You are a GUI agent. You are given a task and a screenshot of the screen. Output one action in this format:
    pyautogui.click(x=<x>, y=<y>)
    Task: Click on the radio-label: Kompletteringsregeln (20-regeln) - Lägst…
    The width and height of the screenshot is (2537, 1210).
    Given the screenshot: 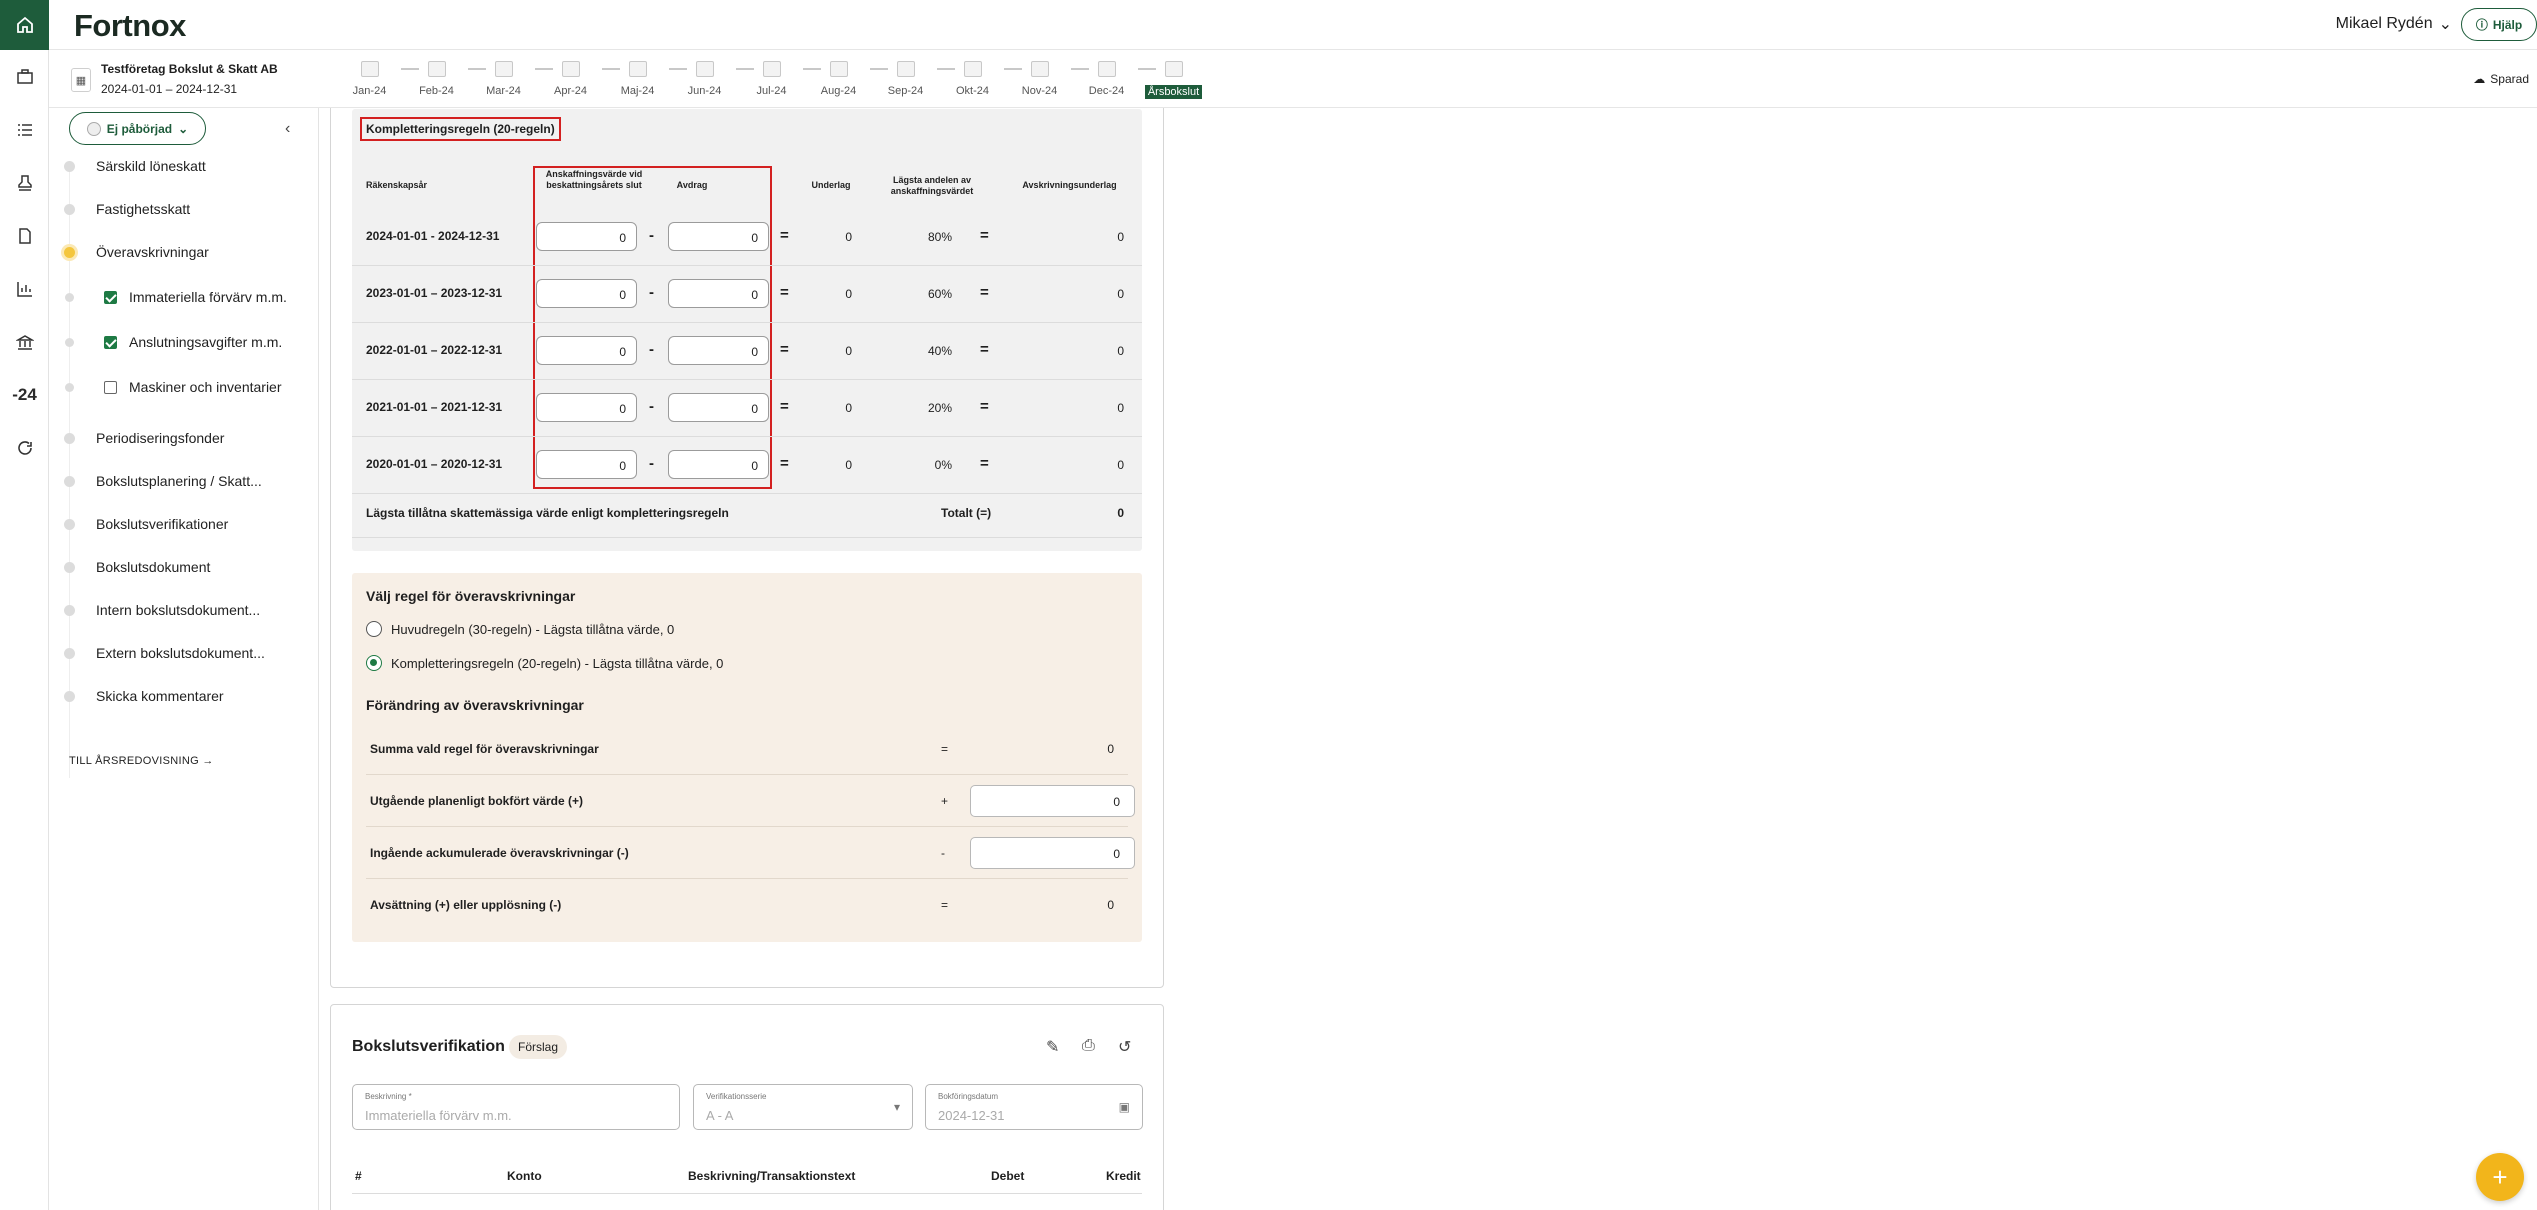 What is the action you would take?
    pyautogui.click(x=557, y=663)
    